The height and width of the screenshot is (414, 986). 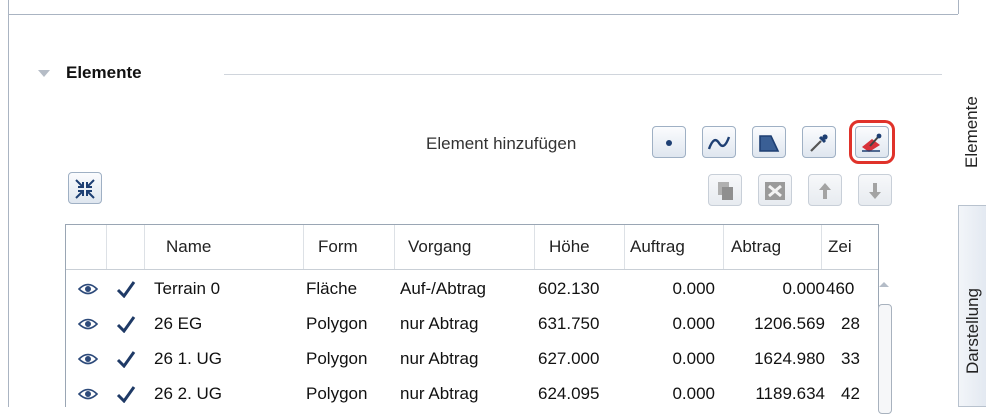 What do you see at coordinates (332, 288) in the screenshot?
I see `cell-form: Fläche` at bounding box center [332, 288].